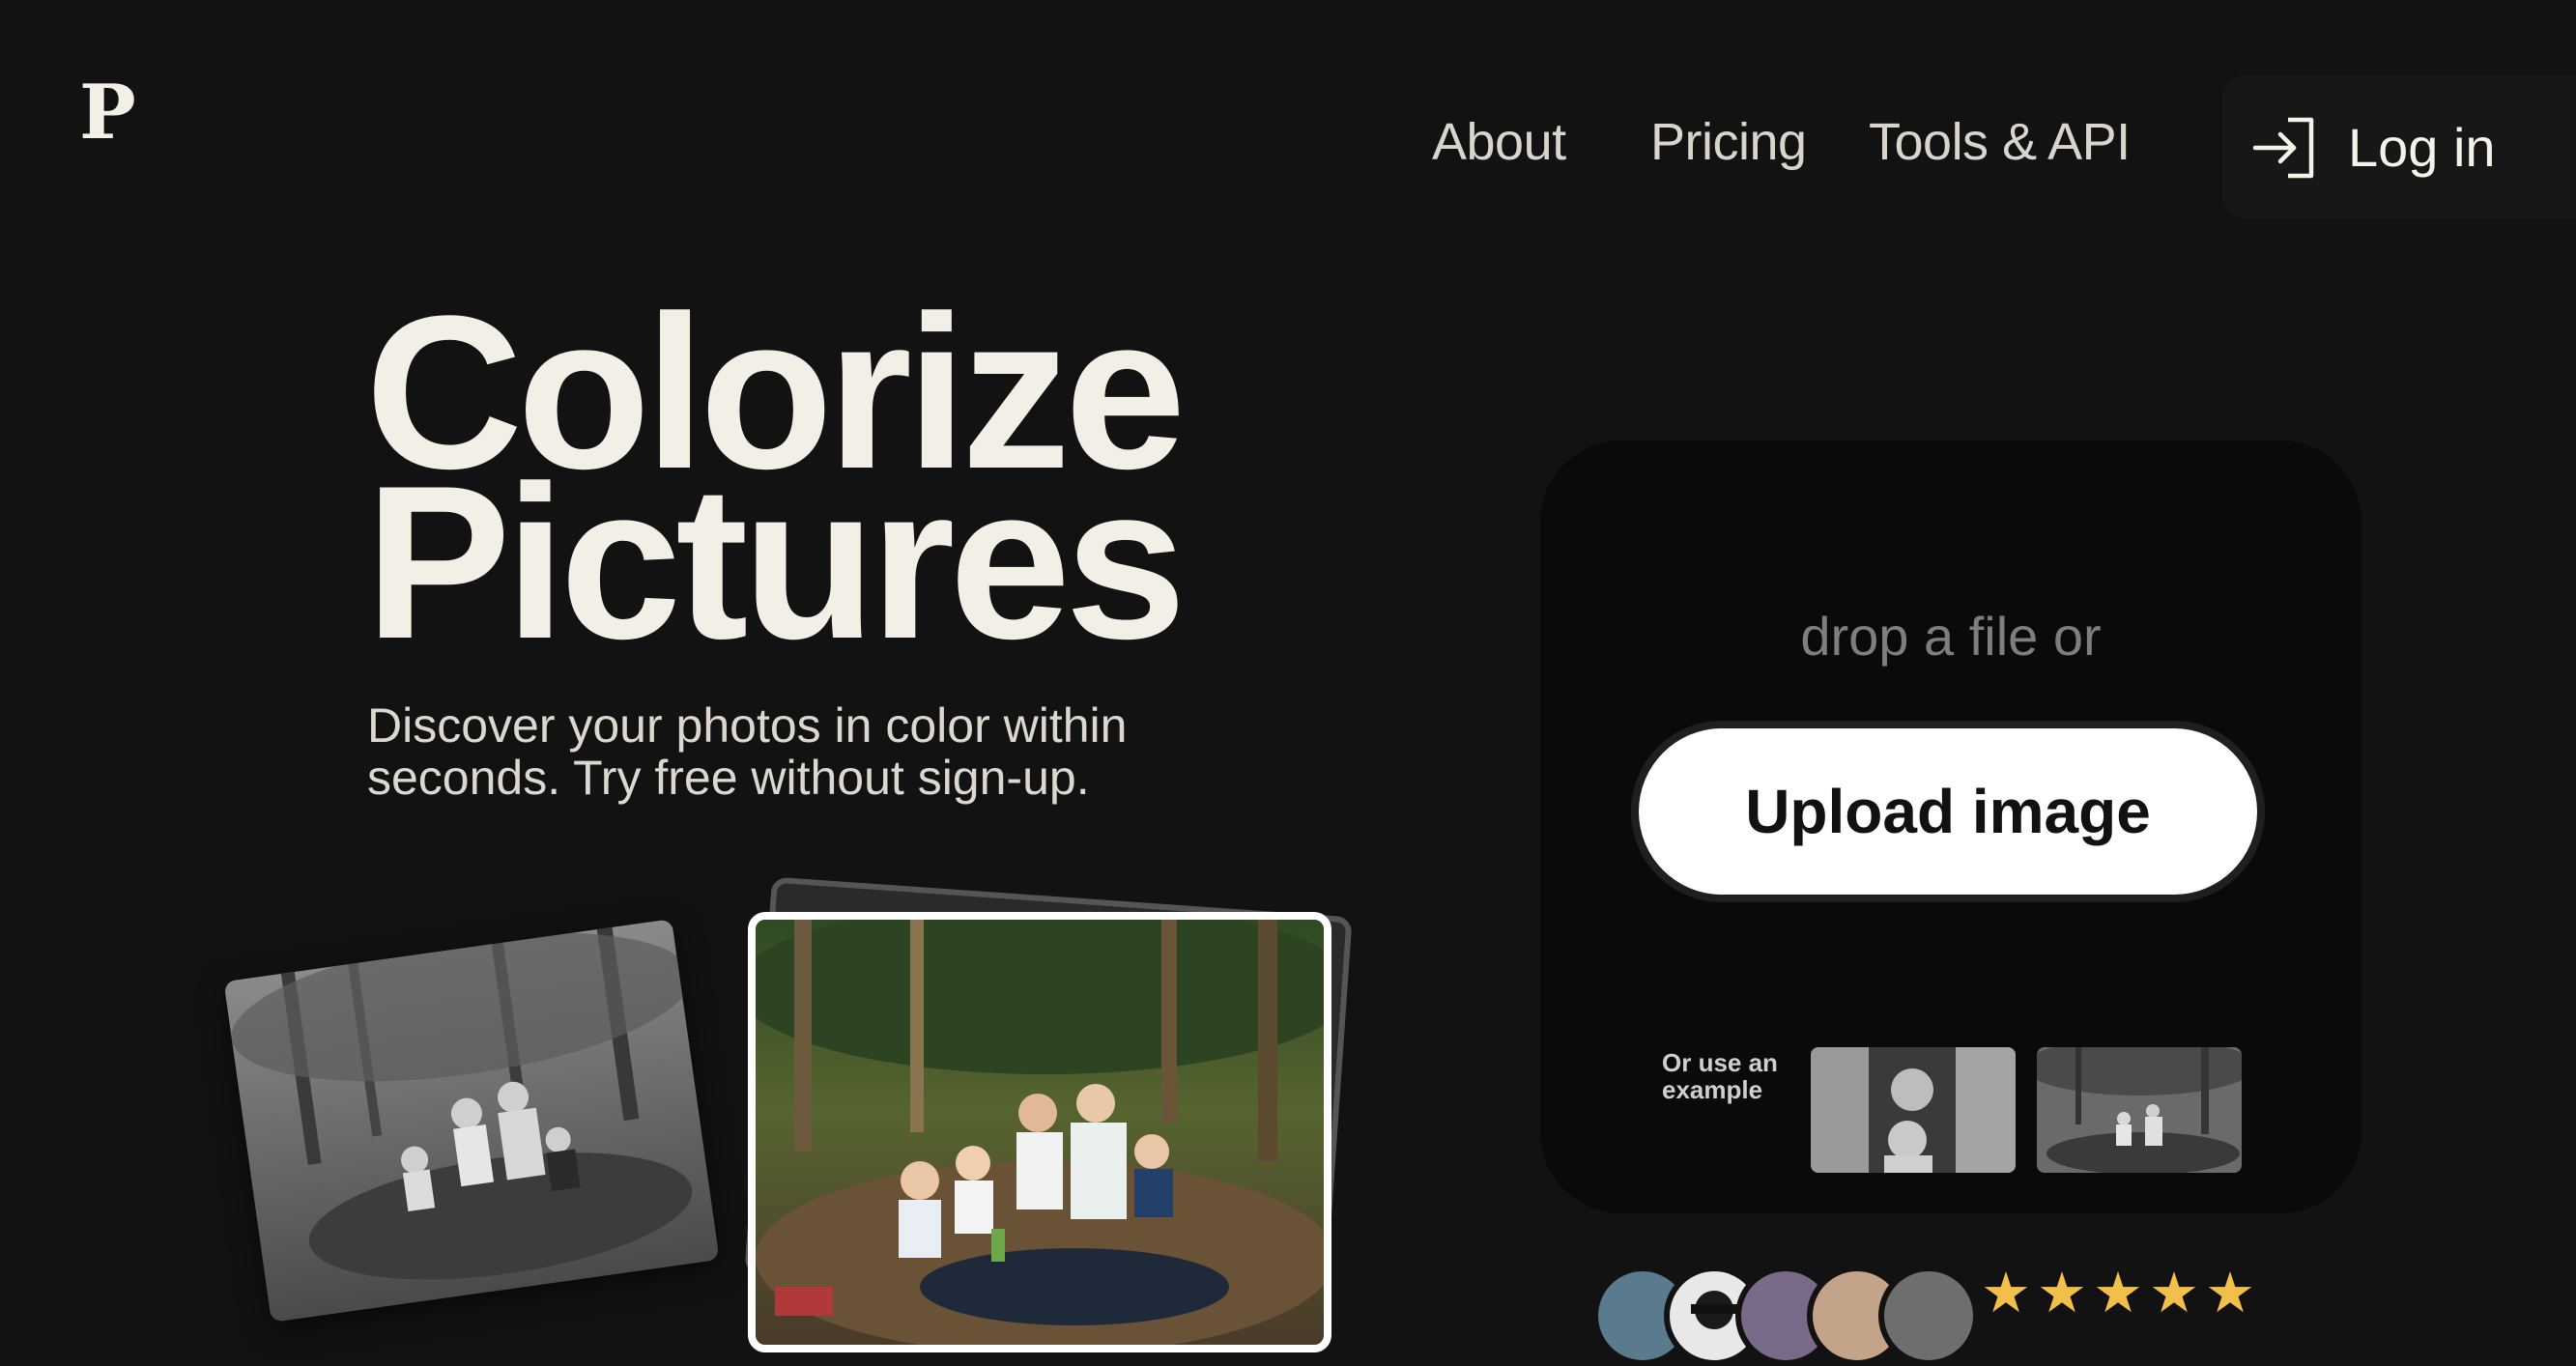  I want to click on title-line-2: Pictures, so click(776, 562).